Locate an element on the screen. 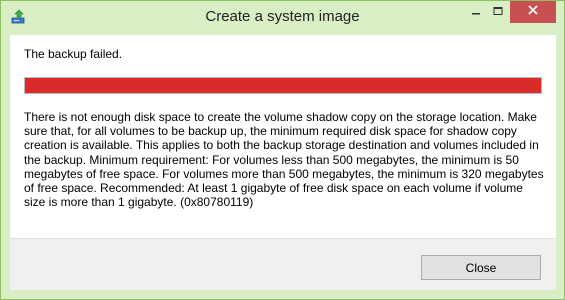 Image resolution: width=565 pixels, height=300 pixels. close-icon is located at coordinates (533, 12).